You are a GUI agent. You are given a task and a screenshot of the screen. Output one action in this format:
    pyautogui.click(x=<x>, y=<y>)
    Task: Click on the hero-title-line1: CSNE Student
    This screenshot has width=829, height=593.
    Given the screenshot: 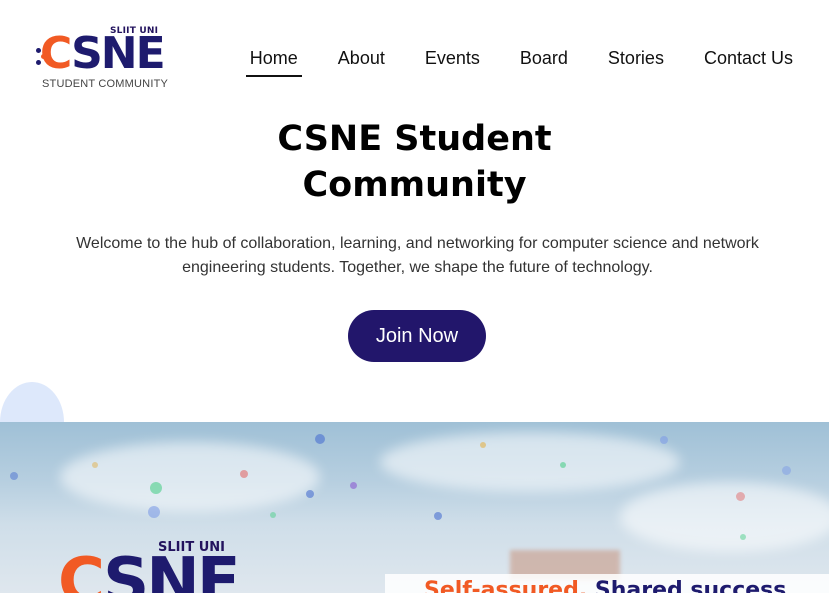 What is the action you would take?
    pyautogui.click(x=414, y=139)
    